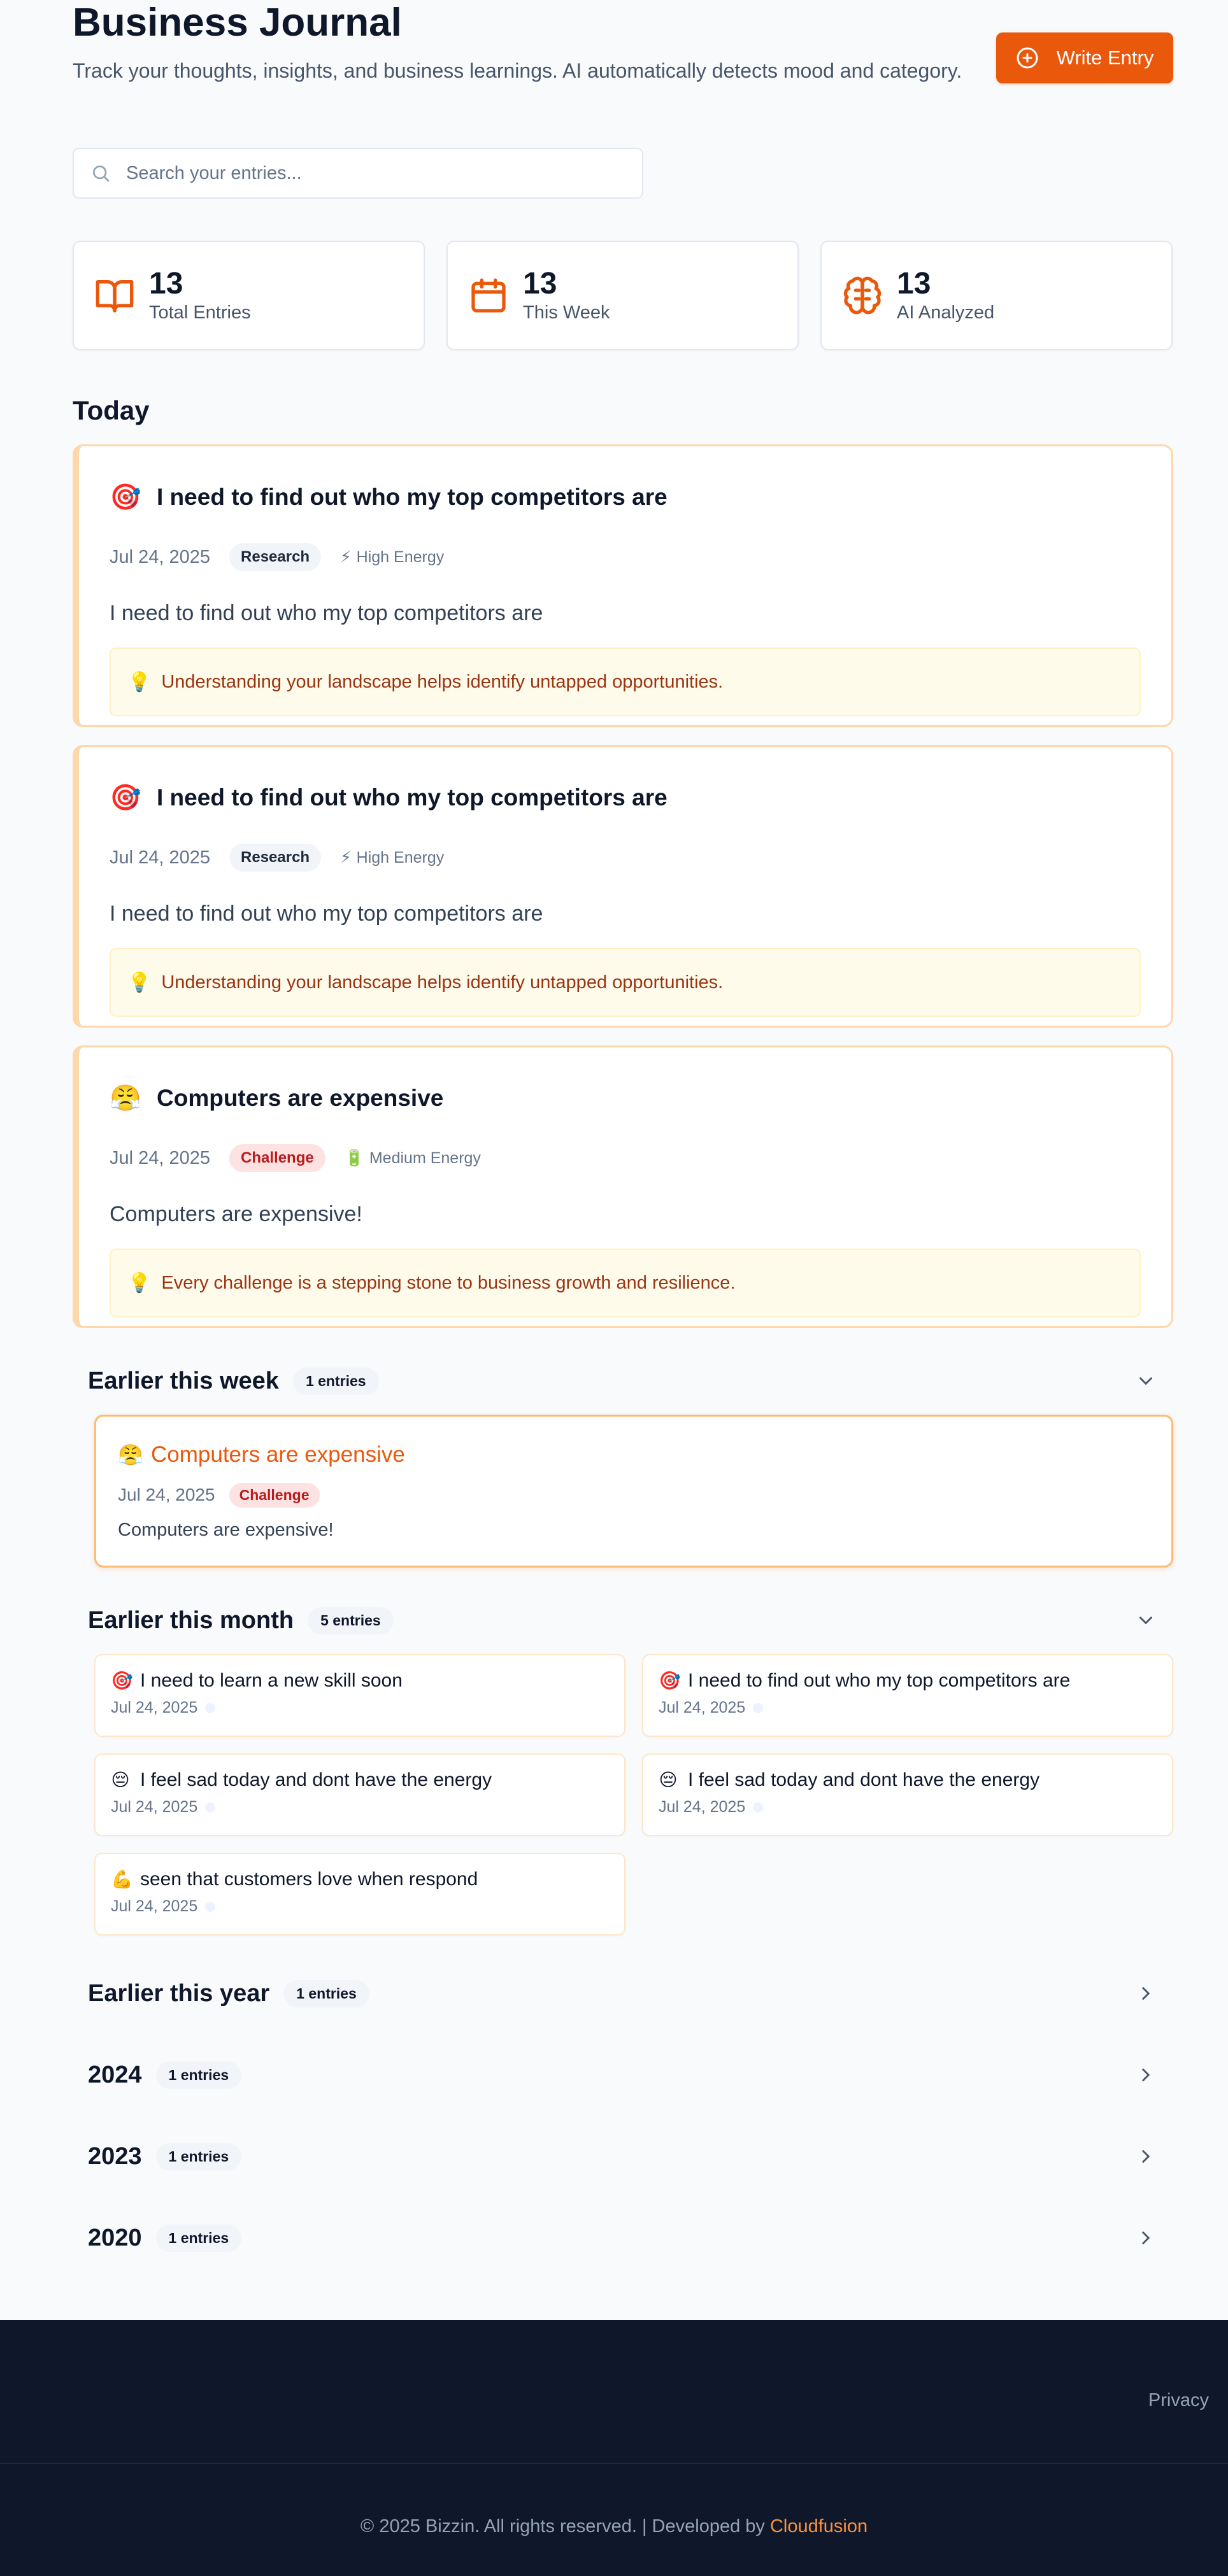  Describe the element at coordinates (1178, 2400) in the screenshot. I see `privacy-link: Privacy` at that location.